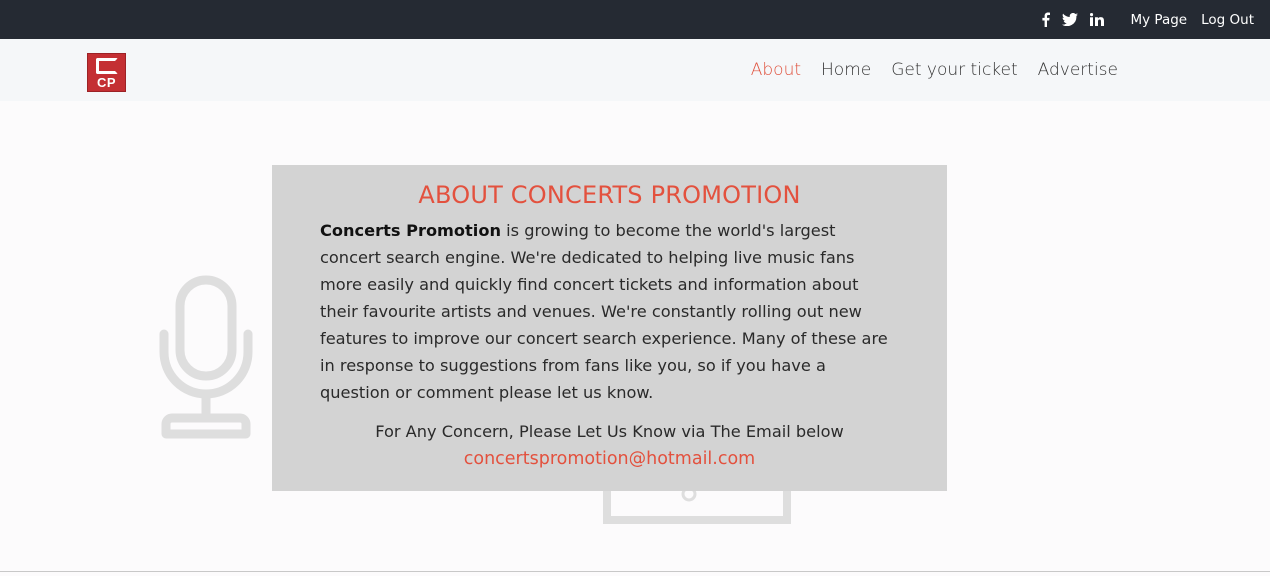 This screenshot has width=1270, height=576. Describe the element at coordinates (1078, 70) in the screenshot. I see `nav-advertise: Advertise` at that location.